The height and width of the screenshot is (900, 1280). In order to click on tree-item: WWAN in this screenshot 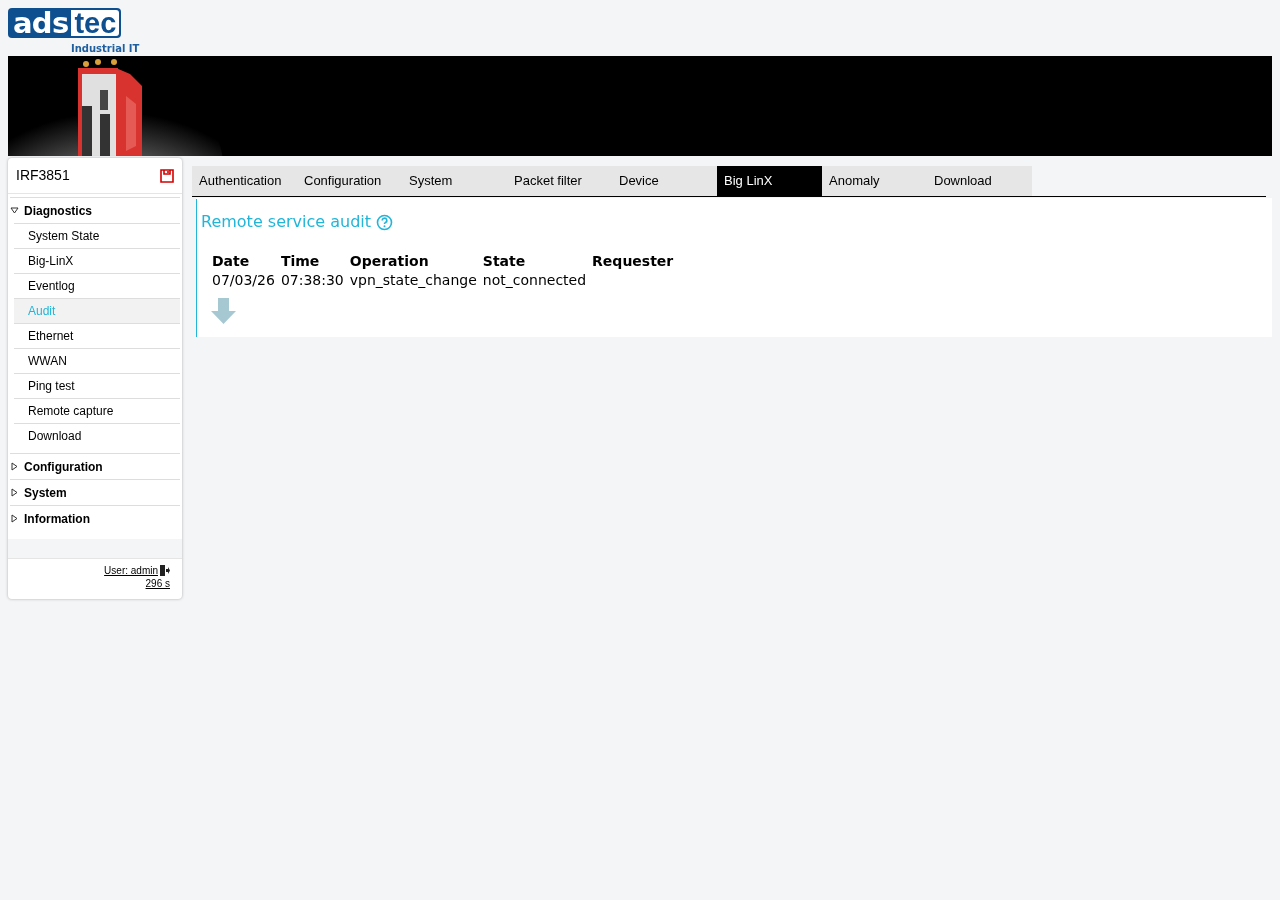, I will do `click(97, 360)`.